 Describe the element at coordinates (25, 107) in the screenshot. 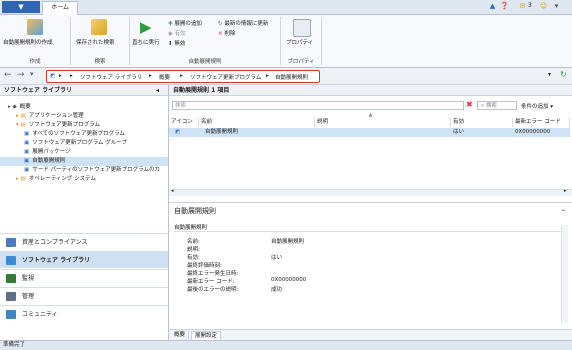

I see `tree-item-label: 概要` at that location.